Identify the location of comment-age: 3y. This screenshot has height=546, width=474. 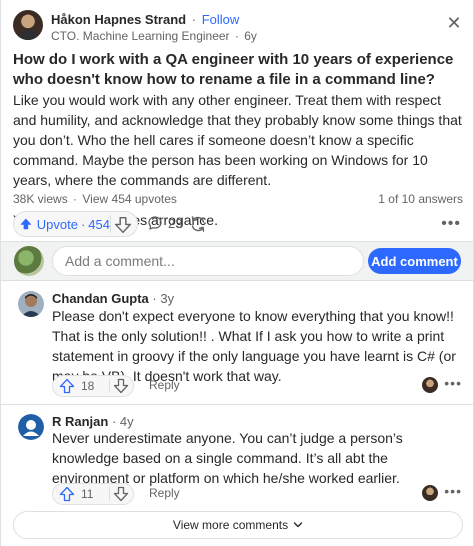
(167, 298).